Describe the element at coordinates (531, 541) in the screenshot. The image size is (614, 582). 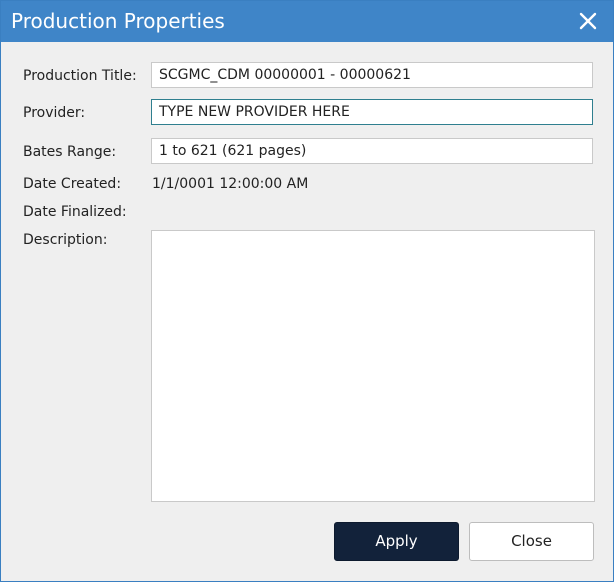
I see `close-button: Close` at that location.